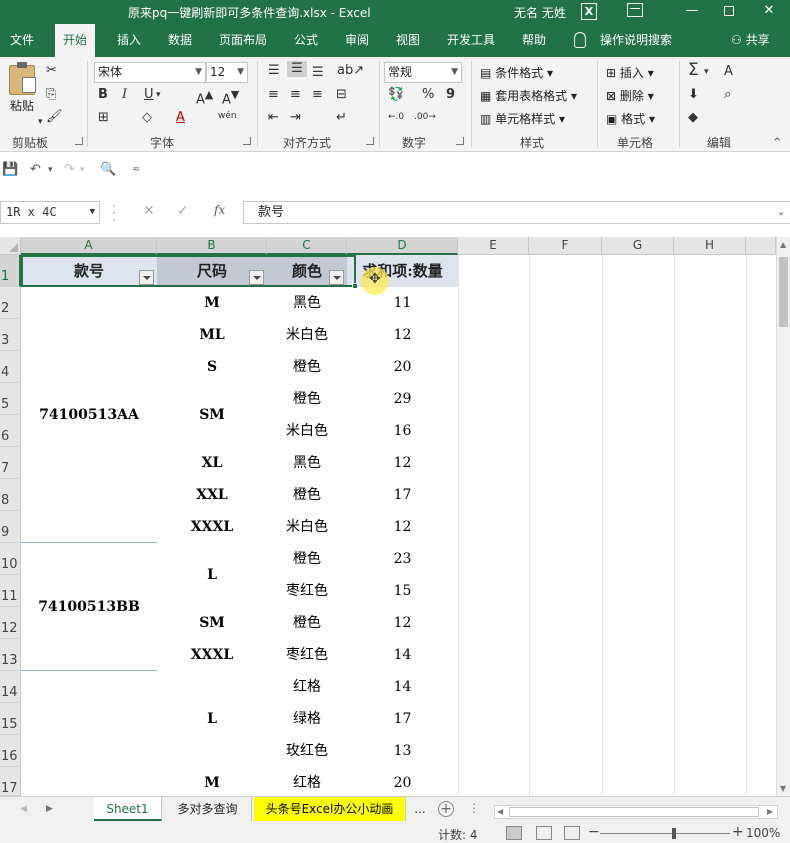 The image size is (790, 843). I want to click on row-header: 14, so click(10, 687).